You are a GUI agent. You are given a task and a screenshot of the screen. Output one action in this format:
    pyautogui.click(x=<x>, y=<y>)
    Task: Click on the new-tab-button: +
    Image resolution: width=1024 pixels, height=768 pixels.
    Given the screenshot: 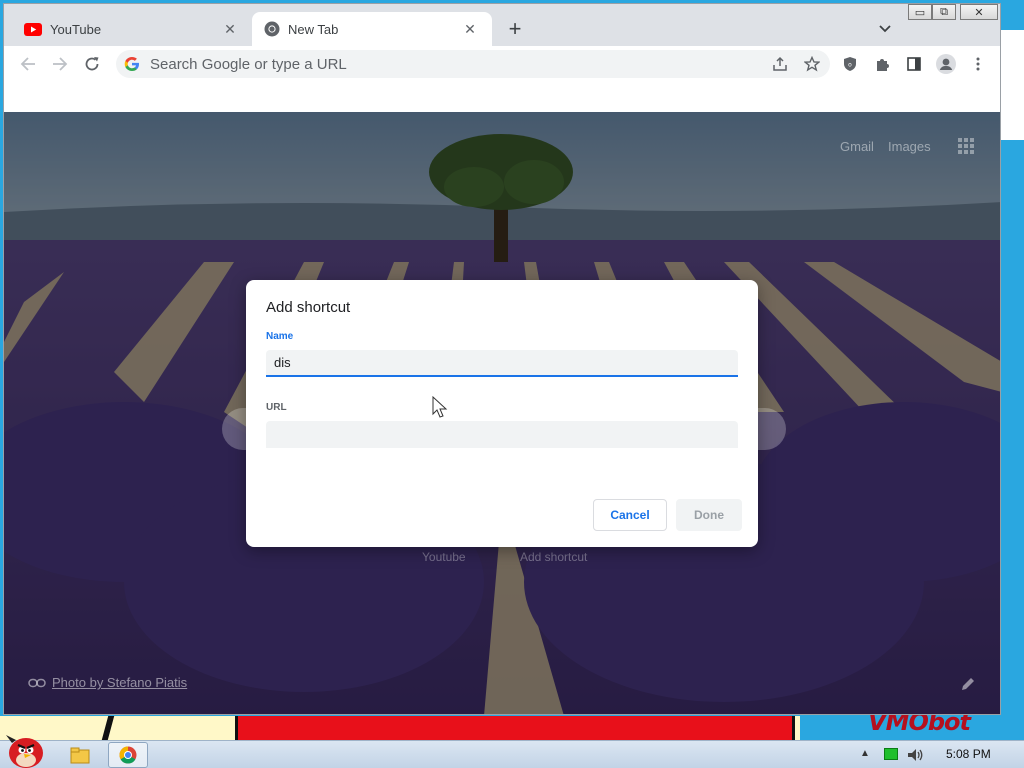 What is the action you would take?
    pyautogui.click(x=515, y=29)
    